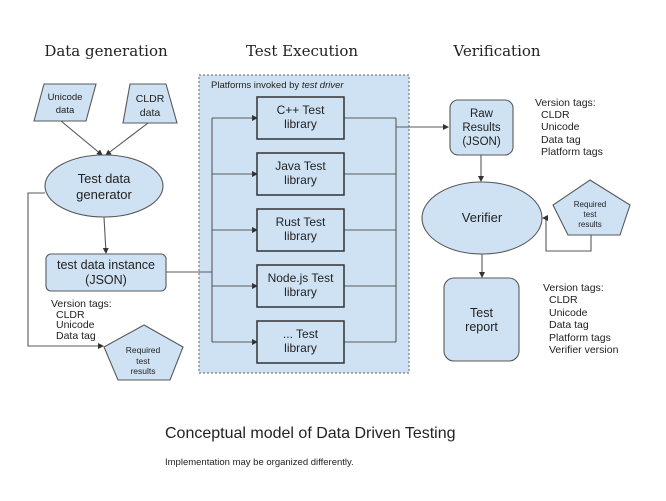 This screenshot has height=501, width=666. What do you see at coordinates (150, 99) in the screenshot?
I see `cldr-data-line1: CLDR` at bounding box center [150, 99].